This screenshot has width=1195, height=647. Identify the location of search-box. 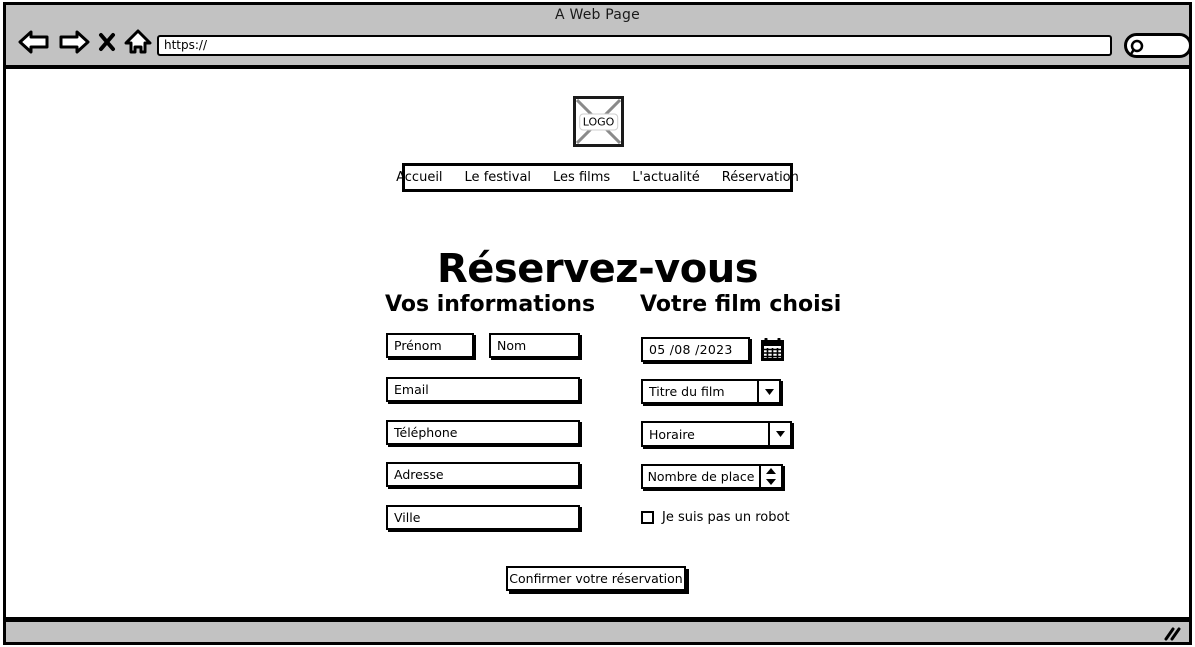
(1158, 45).